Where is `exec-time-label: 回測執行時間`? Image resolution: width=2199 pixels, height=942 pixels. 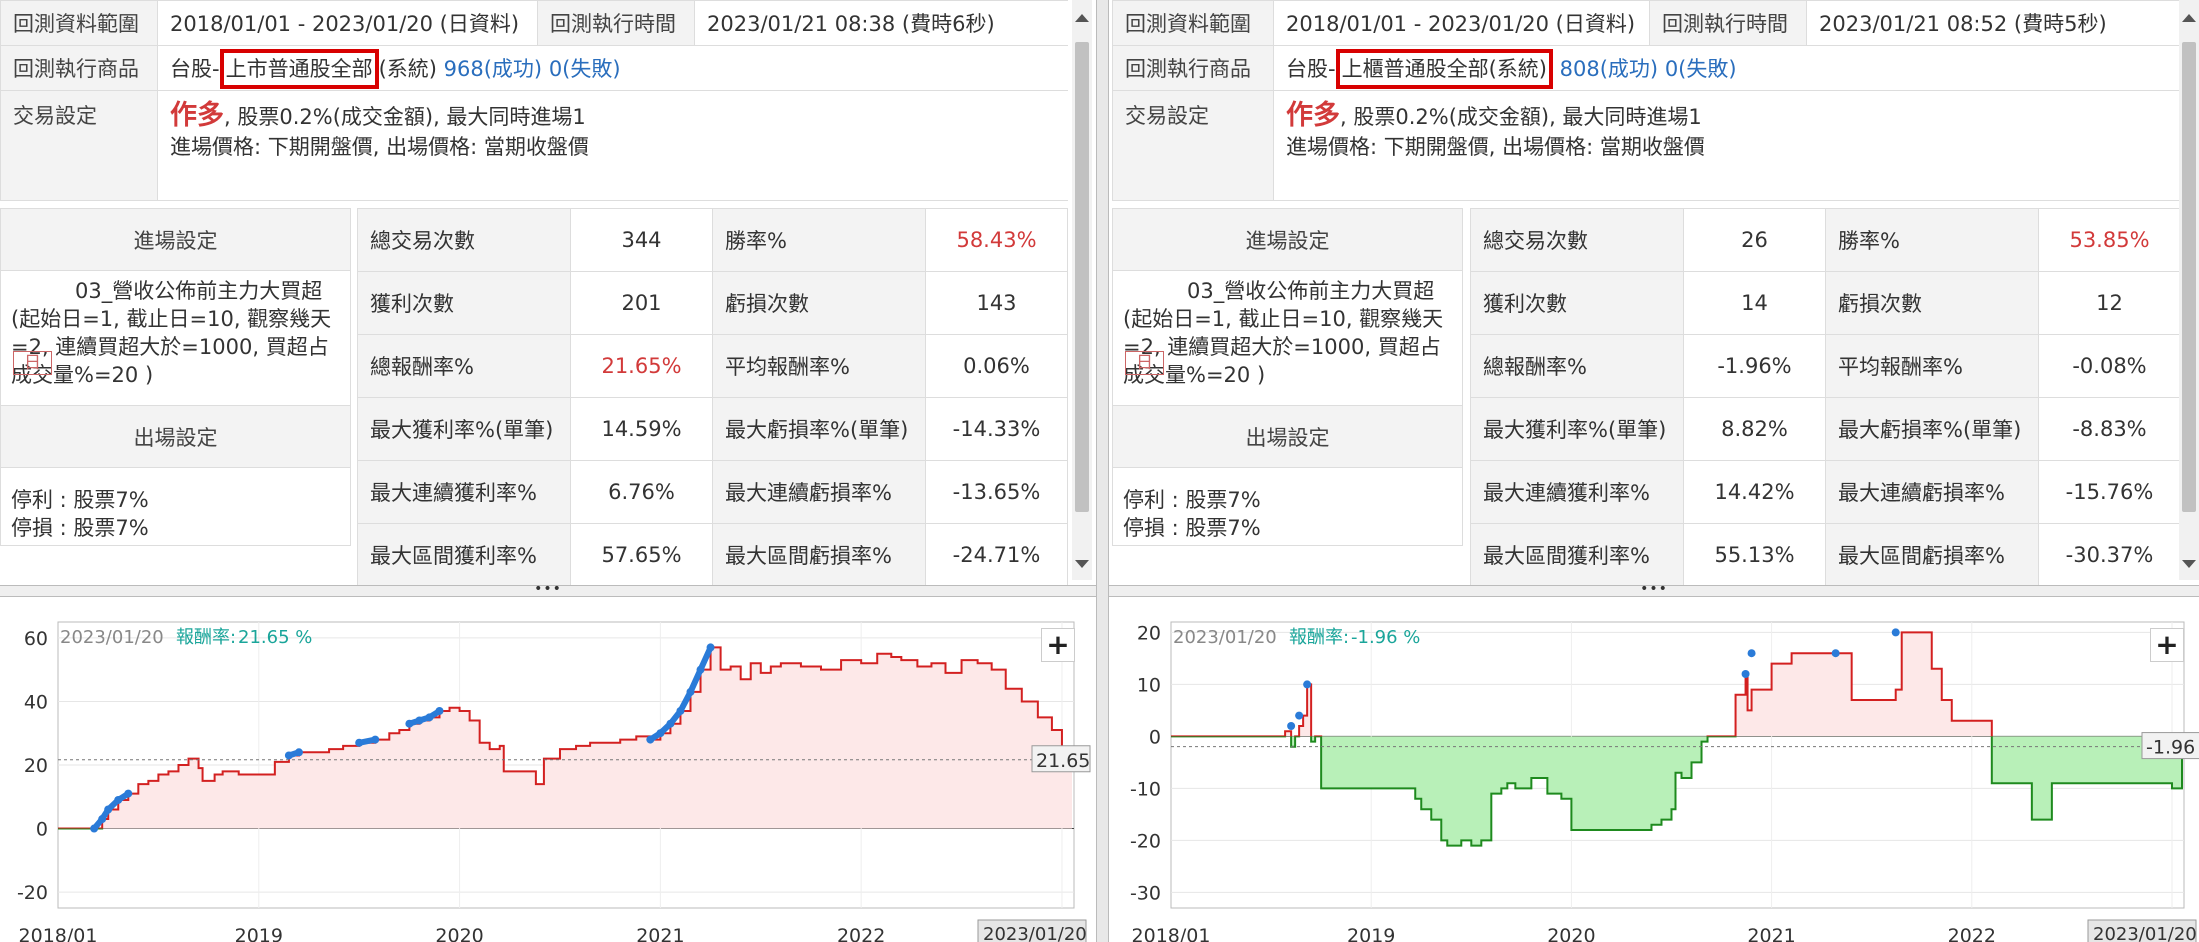 exec-time-label: 回測執行時間 is located at coordinates (616, 23).